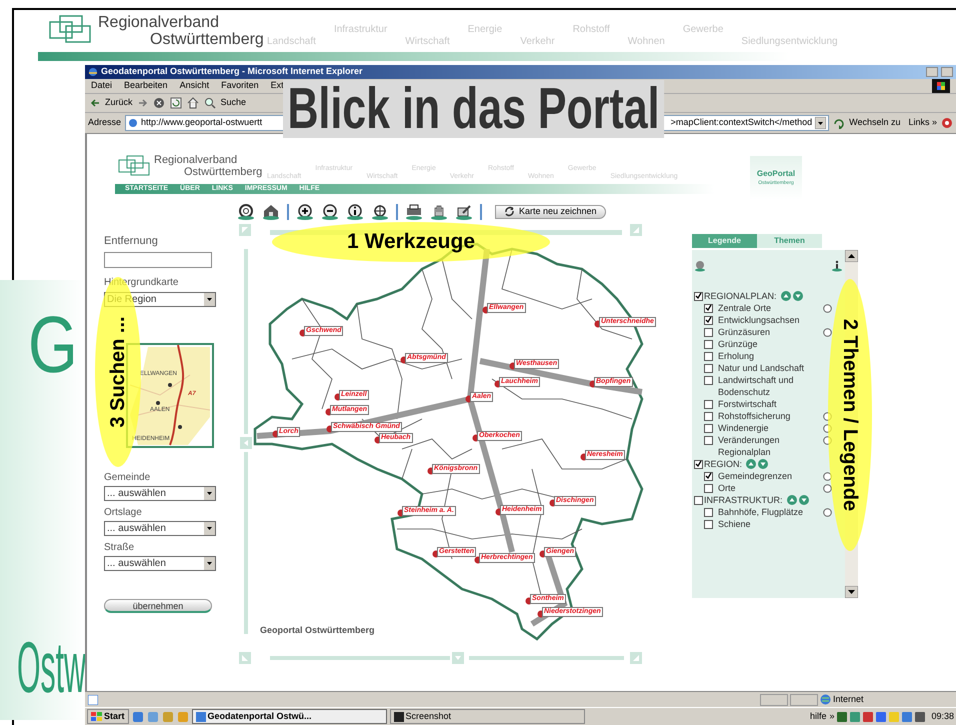  I want to click on field-label: Straße, so click(120, 547).